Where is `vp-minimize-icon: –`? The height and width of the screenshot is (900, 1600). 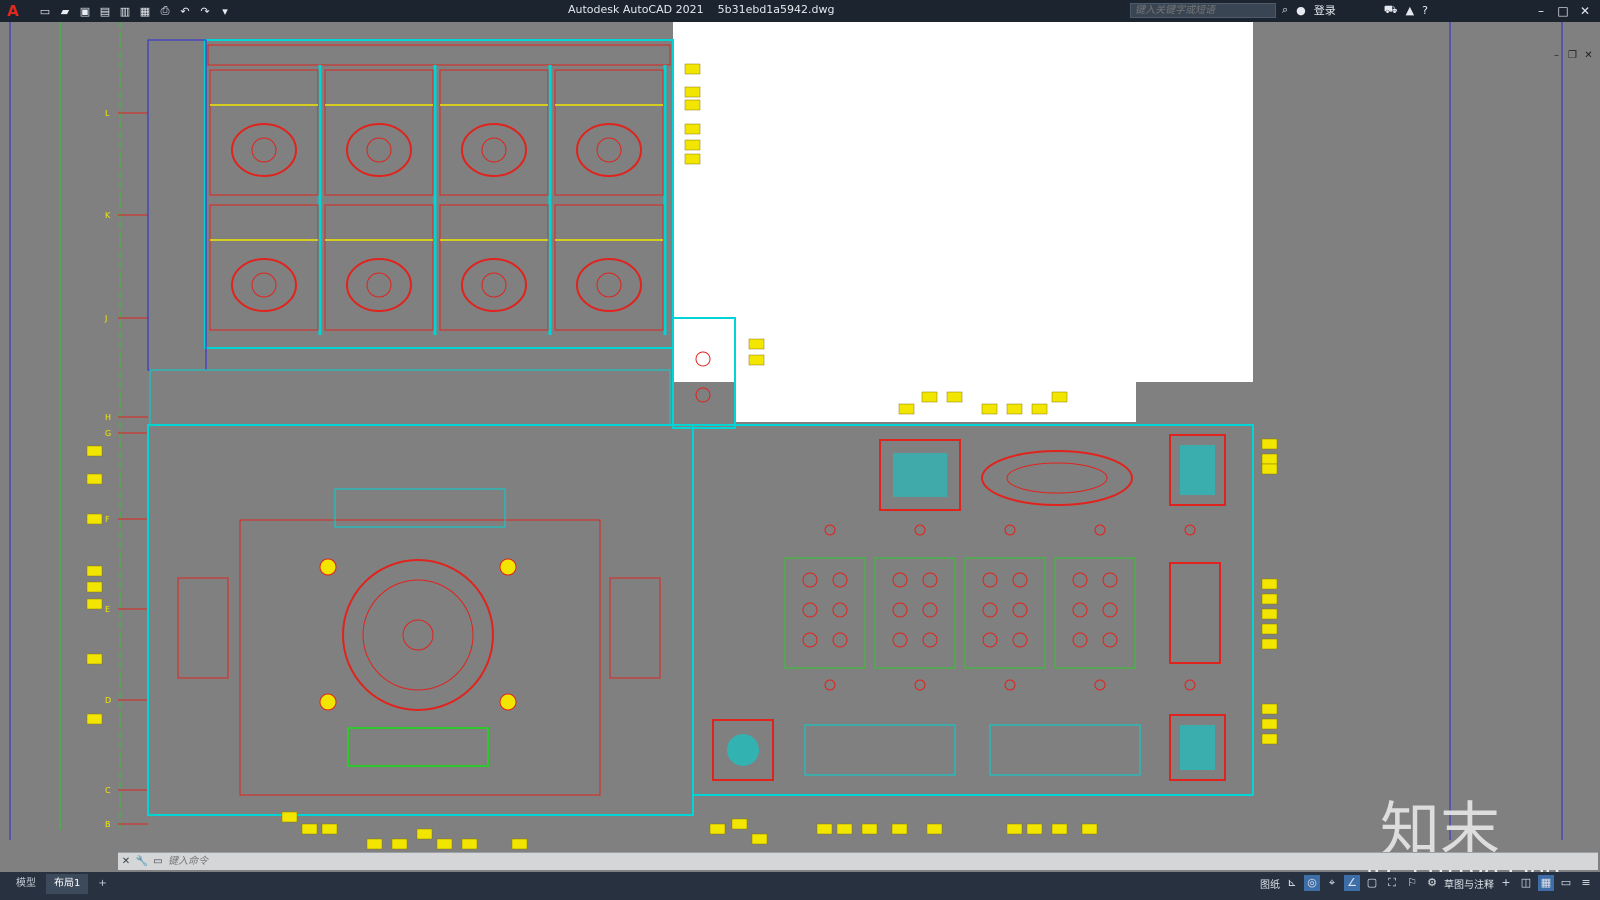 vp-minimize-icon: – is located at coordinates (1556, 55).